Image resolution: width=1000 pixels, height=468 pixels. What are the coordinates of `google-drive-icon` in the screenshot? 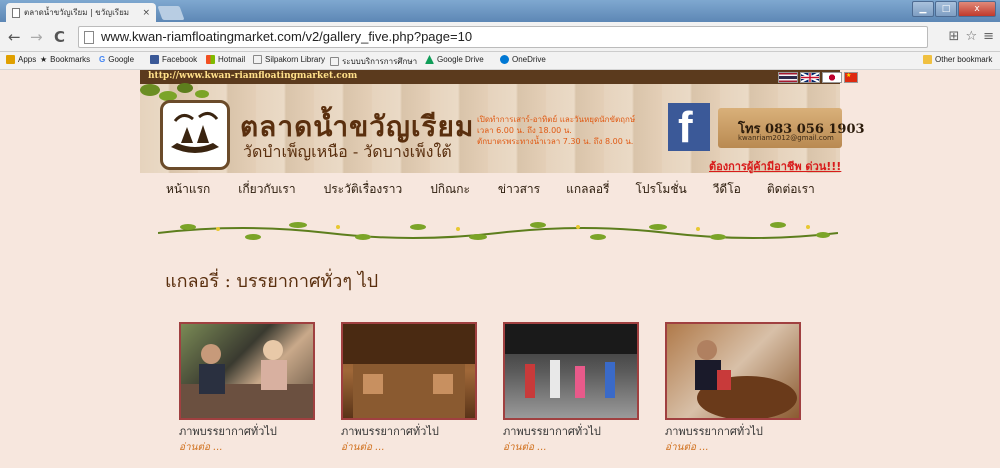 It's located at (429, 59).